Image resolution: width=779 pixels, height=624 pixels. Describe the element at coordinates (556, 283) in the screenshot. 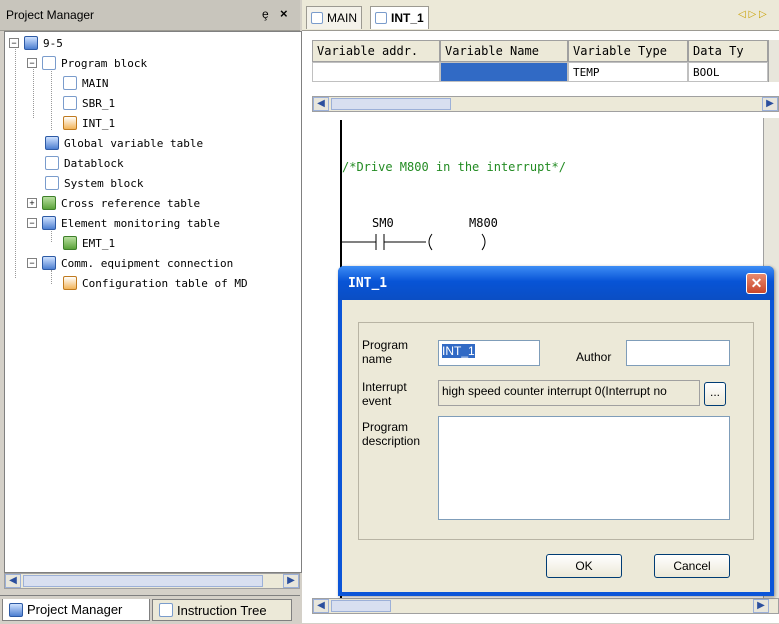

I see `dialog-titlebar: INT_1 ✕` at that location.